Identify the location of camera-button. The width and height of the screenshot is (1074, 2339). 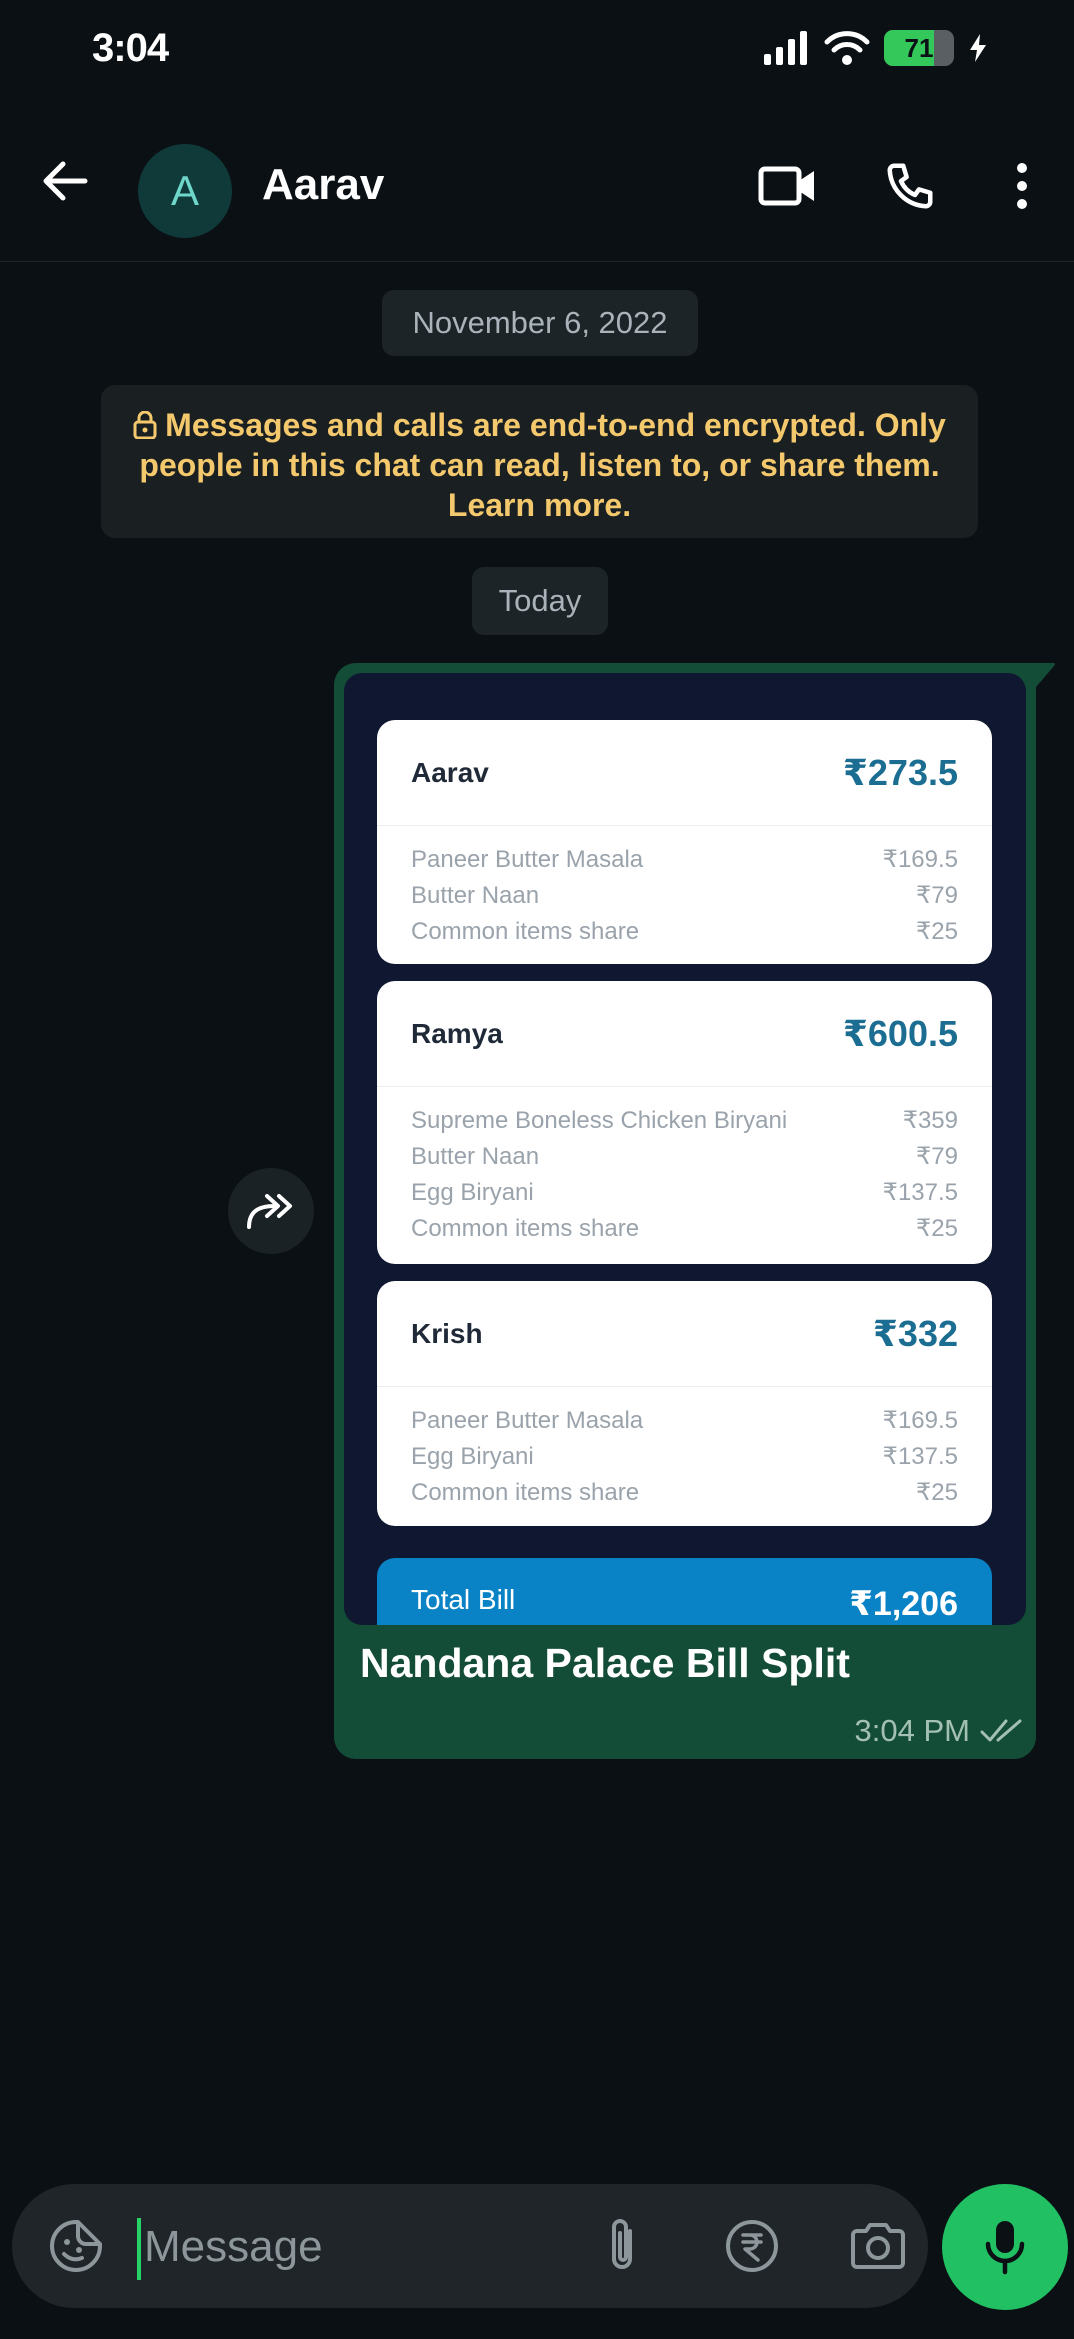
(878, 2246).